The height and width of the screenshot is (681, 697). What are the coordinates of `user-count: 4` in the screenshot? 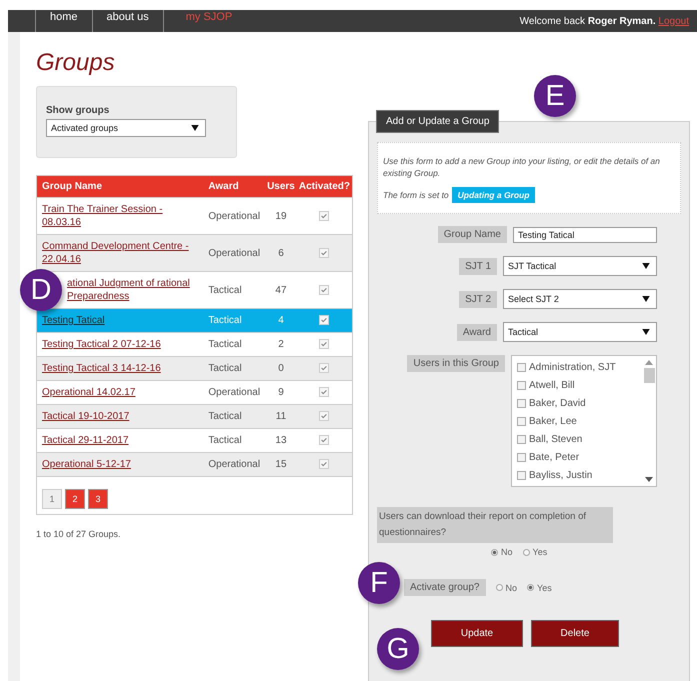 It's located at (281, 320).